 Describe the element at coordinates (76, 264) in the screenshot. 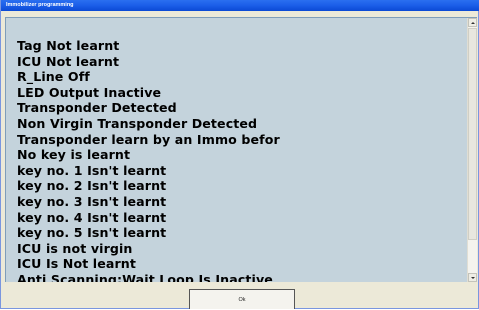

I see `list-item: ICU Is Not learnt` at that location.